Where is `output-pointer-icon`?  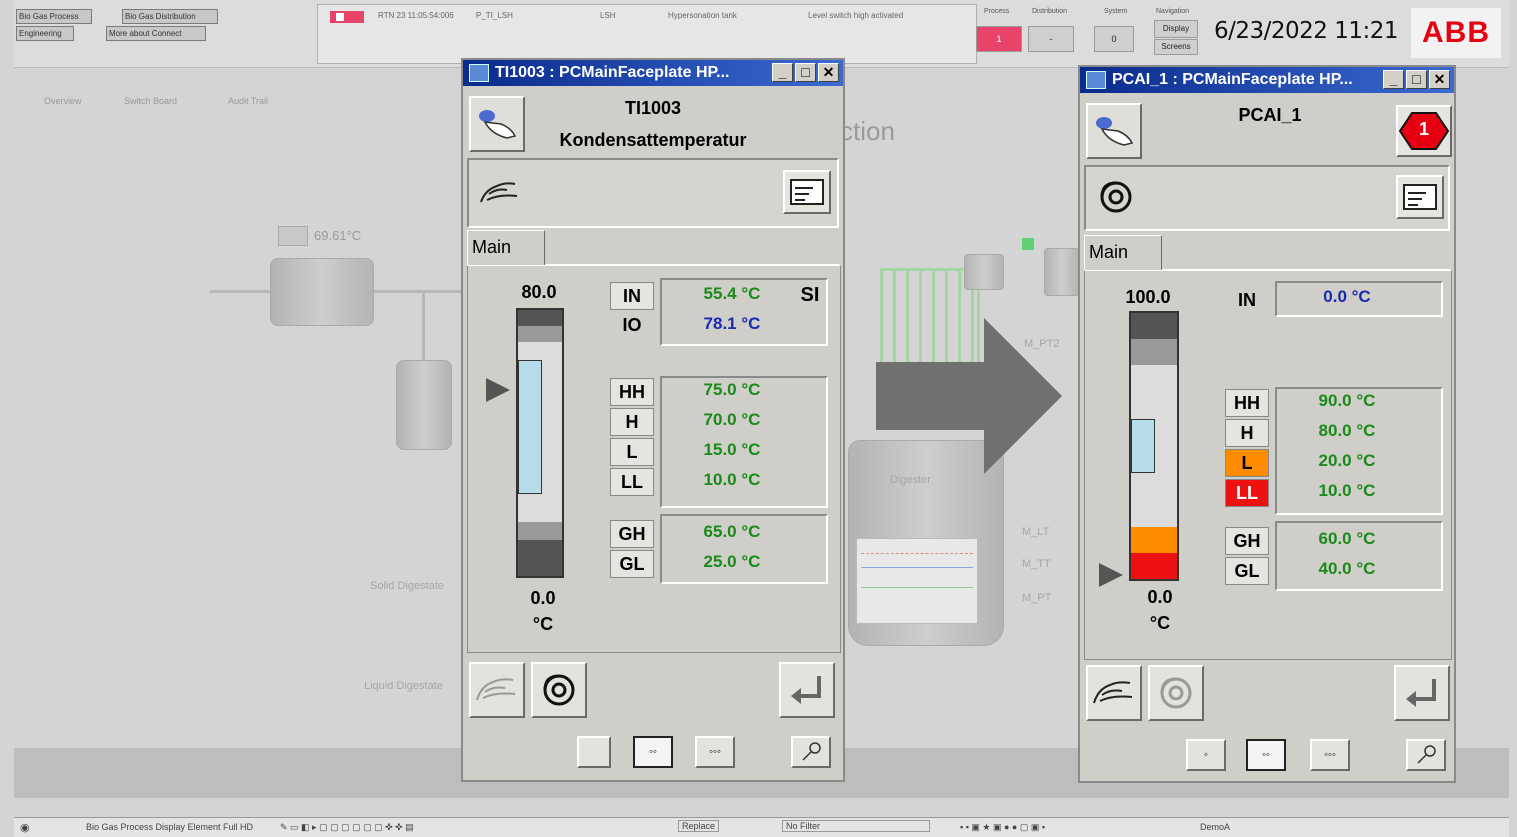
output-pointer-icon is located at coordinates (1111, 575).